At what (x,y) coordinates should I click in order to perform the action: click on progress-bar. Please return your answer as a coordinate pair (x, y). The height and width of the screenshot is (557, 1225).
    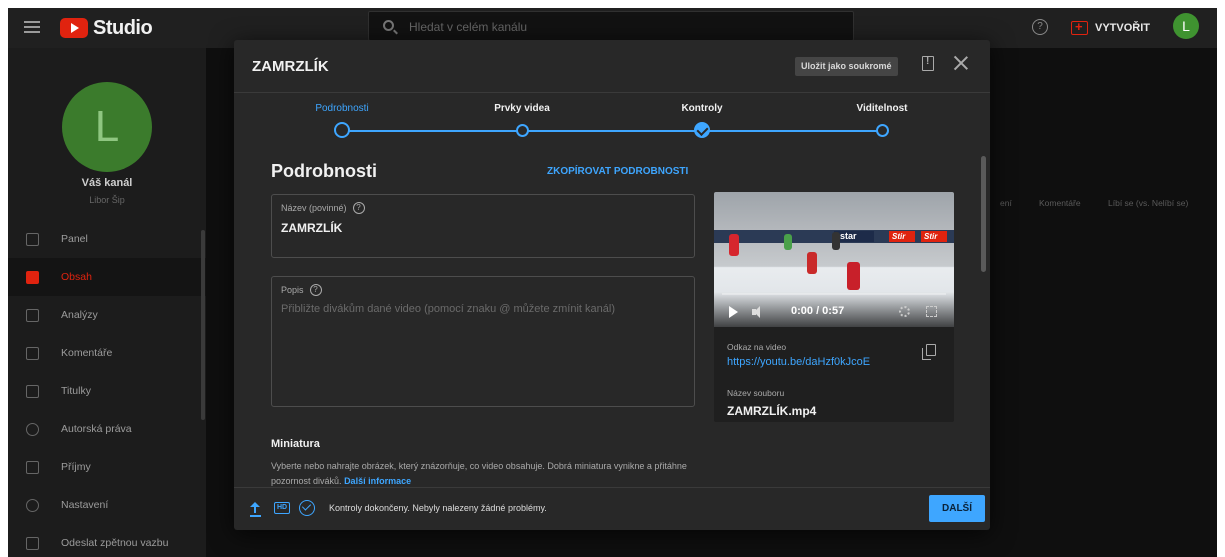
    Looking at the image, I should click on (834, 294).